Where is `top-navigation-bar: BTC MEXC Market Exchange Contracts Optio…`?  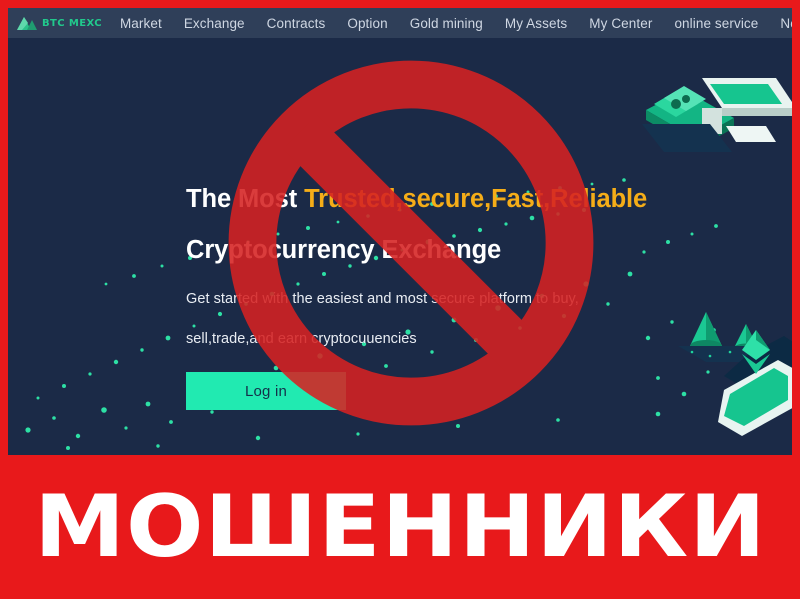
top-navigation-bar: BTC MEXC Market Exchange Contracts Optio… is located at coordinates (400, 23).